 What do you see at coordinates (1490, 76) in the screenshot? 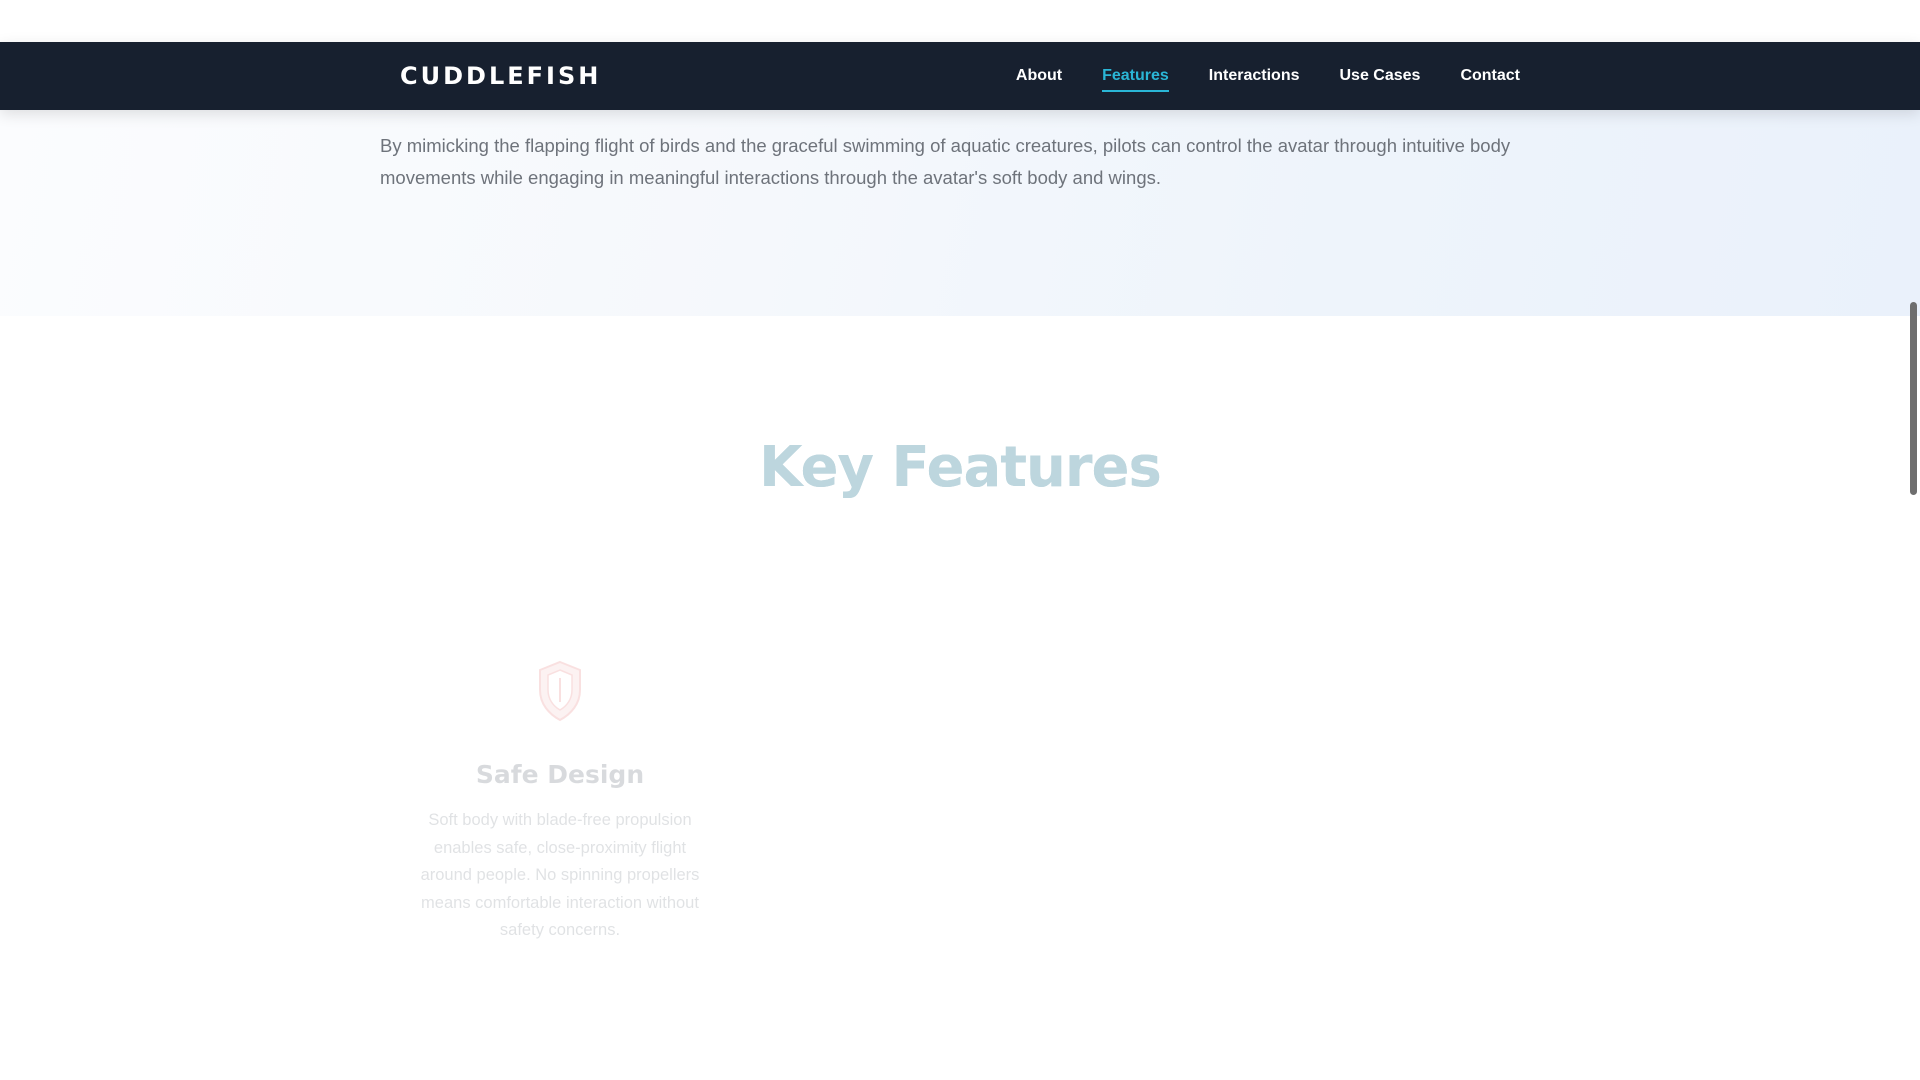
I see `nav-link-contact: Contact` at bounding box center [1490, 76].